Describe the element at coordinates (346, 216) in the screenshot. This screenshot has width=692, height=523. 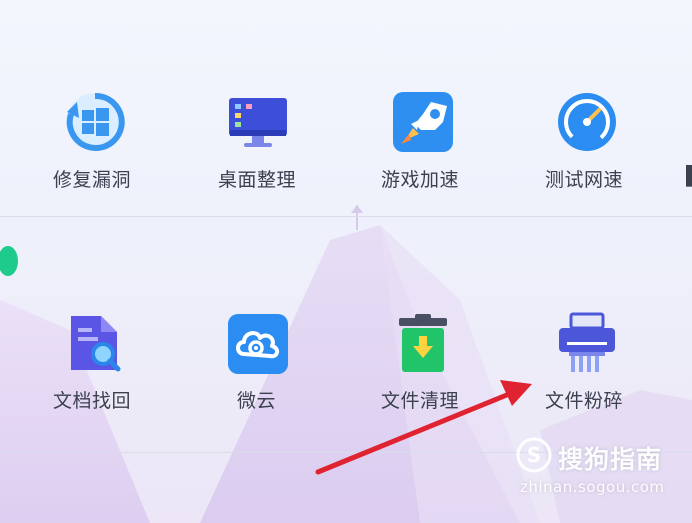
I see `section-divider-top` at that location.